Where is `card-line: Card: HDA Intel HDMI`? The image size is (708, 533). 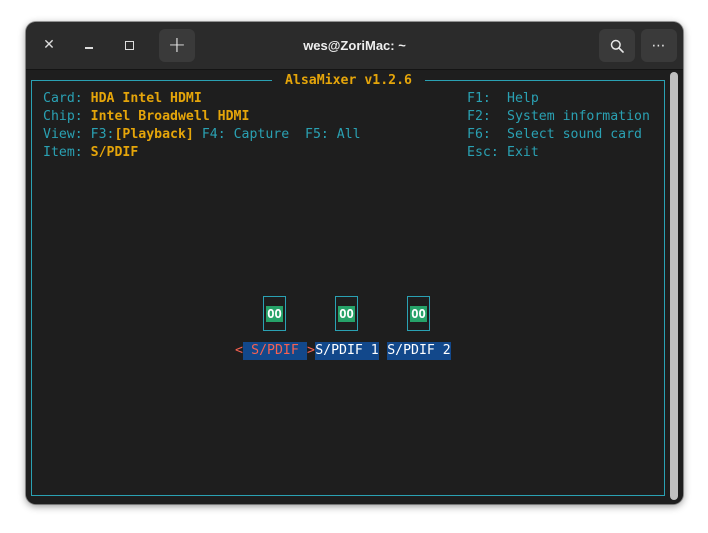 card-line: Card: HDA Intel HDMI is located at coordinates (122, 99).